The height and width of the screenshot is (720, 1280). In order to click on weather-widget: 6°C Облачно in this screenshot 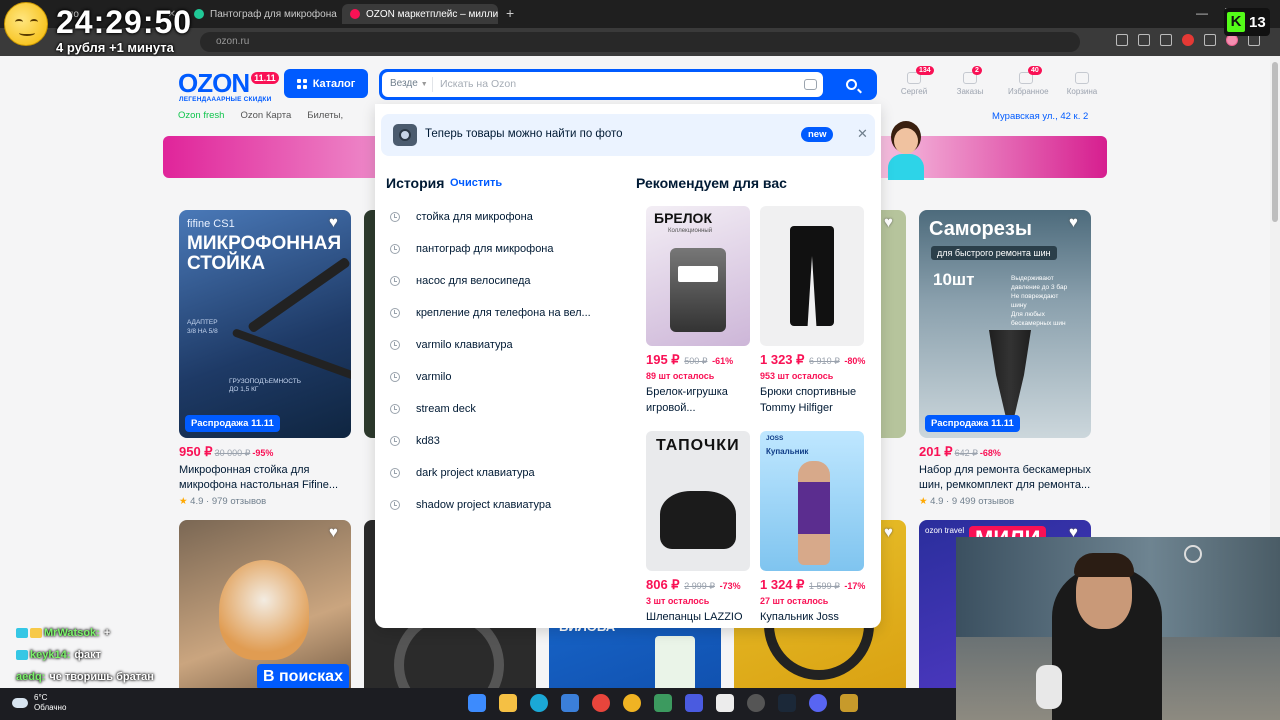, I will do `click(39, 703)`.